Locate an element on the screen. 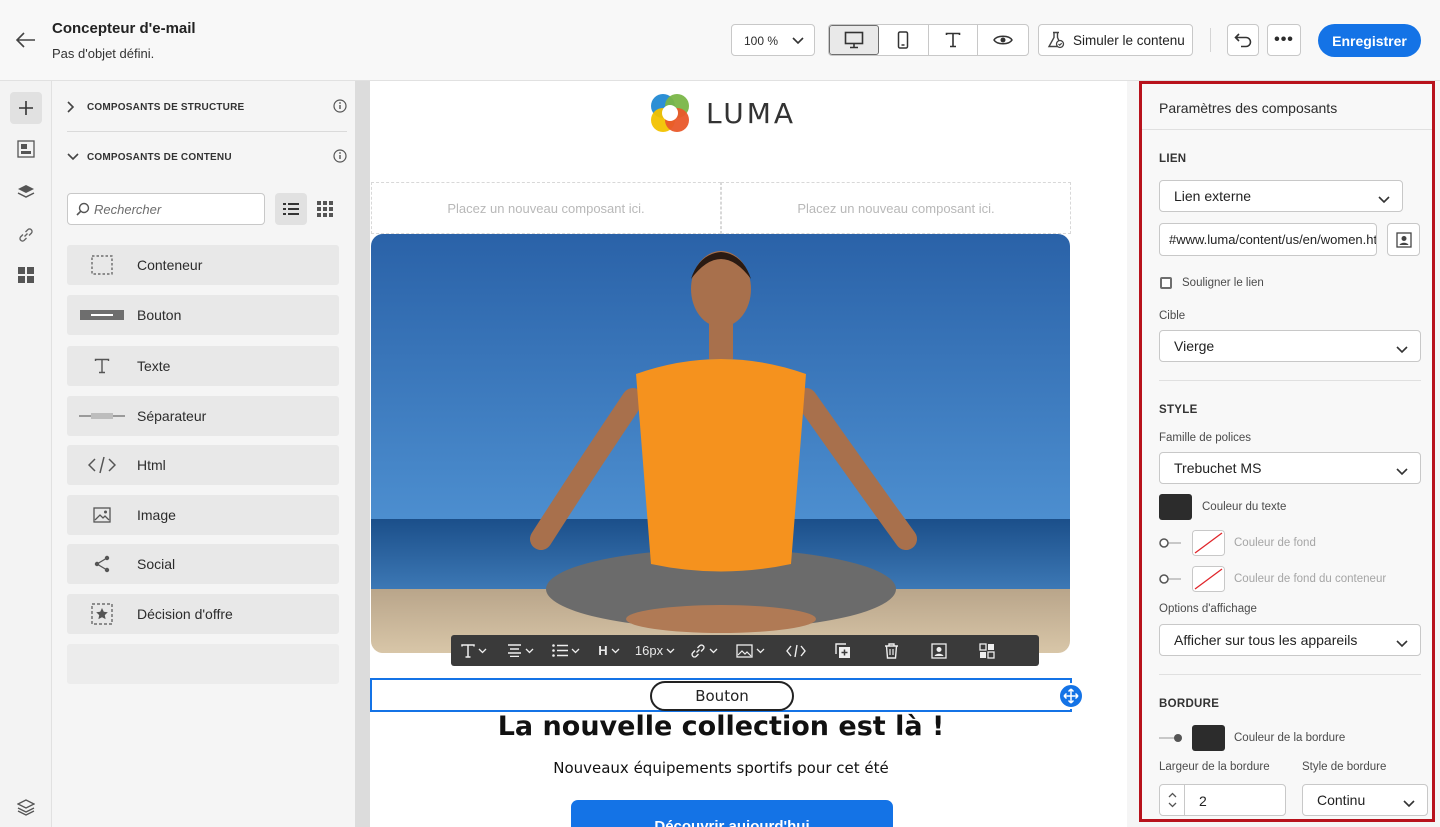 The image size is (1440, 827). component-item: Html is located at coordinates (203, 465).